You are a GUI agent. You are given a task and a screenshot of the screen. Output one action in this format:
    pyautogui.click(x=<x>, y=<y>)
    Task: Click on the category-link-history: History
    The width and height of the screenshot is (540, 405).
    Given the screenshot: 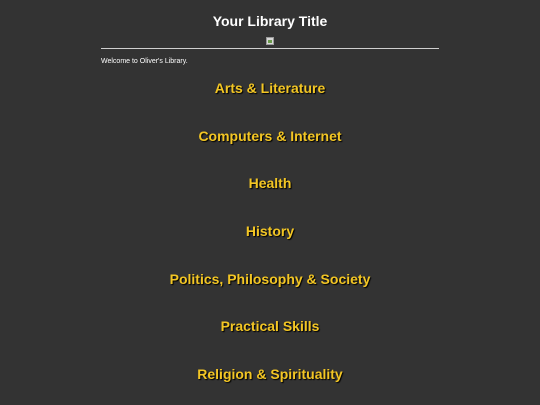 What is the action you would take?
    pyautogui.click(x=270, y=231)
    